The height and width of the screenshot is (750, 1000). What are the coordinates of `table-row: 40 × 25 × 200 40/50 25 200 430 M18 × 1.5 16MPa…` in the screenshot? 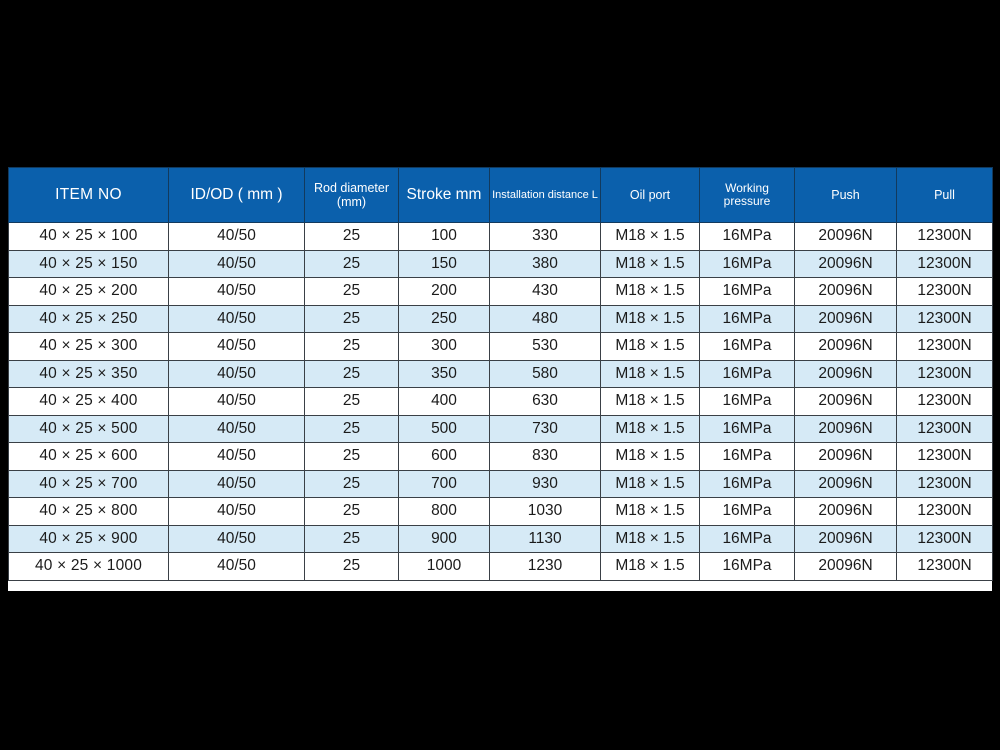 It's located at (500, 291).